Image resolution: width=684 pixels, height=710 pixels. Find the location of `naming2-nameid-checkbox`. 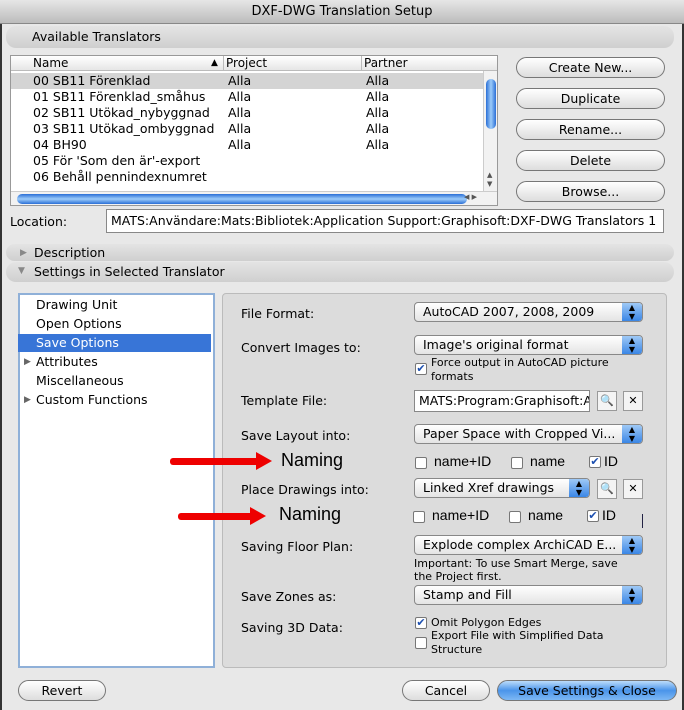

naming2-nameid-checkbox is located at coordinates (419, 517).